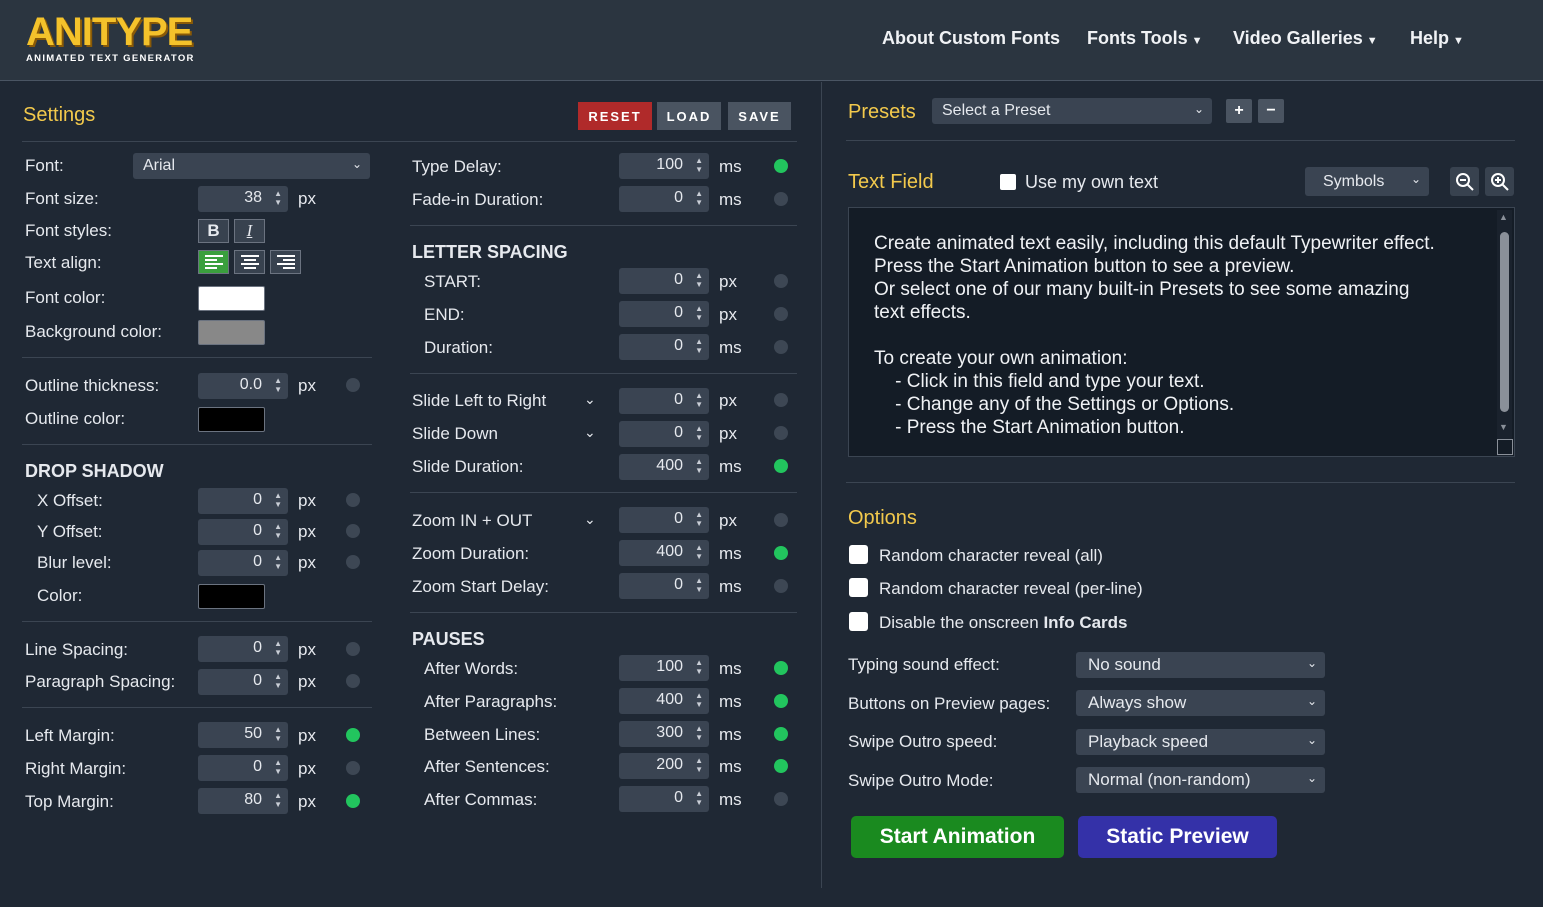 Image resolution: width=1543 pixels, height=907 pixels. Describe the element at coordinates (664, 586) in the screenshot. I see `zoom-delay-input: 0 ▲ ▼` at that location.